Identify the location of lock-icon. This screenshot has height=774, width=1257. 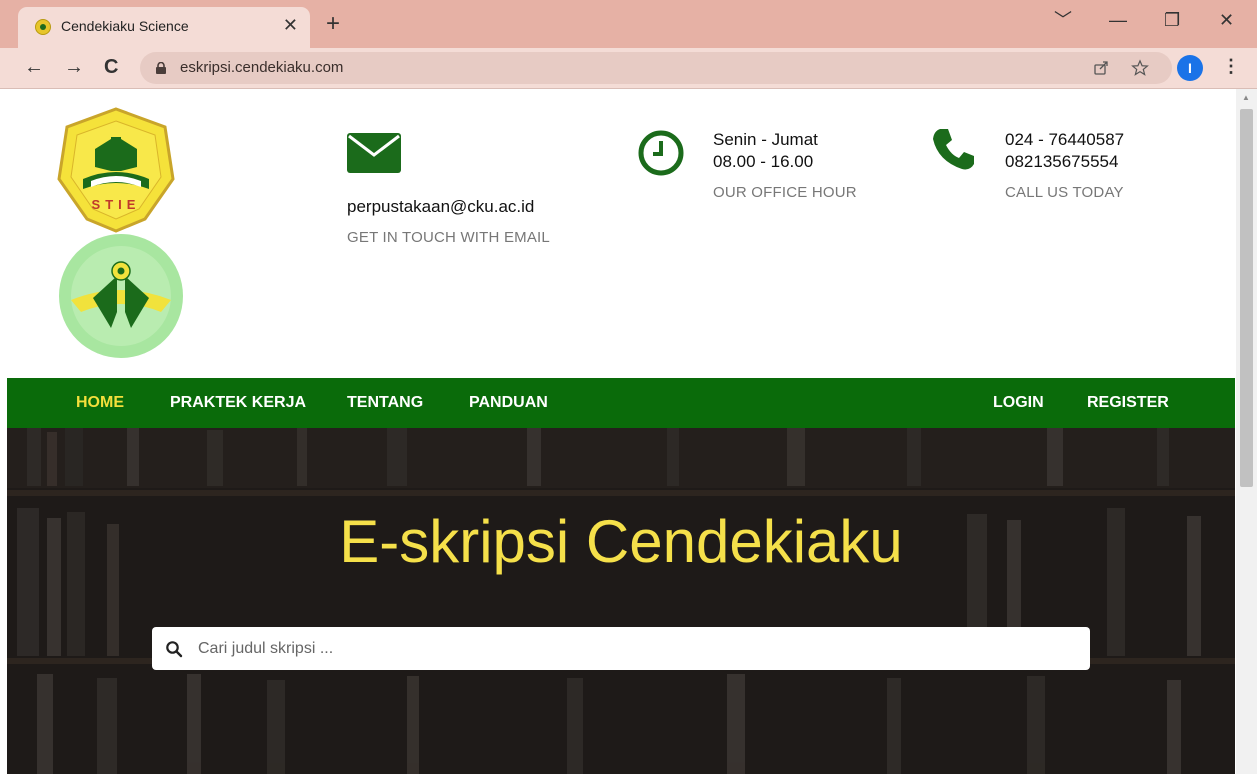
(161, 68).